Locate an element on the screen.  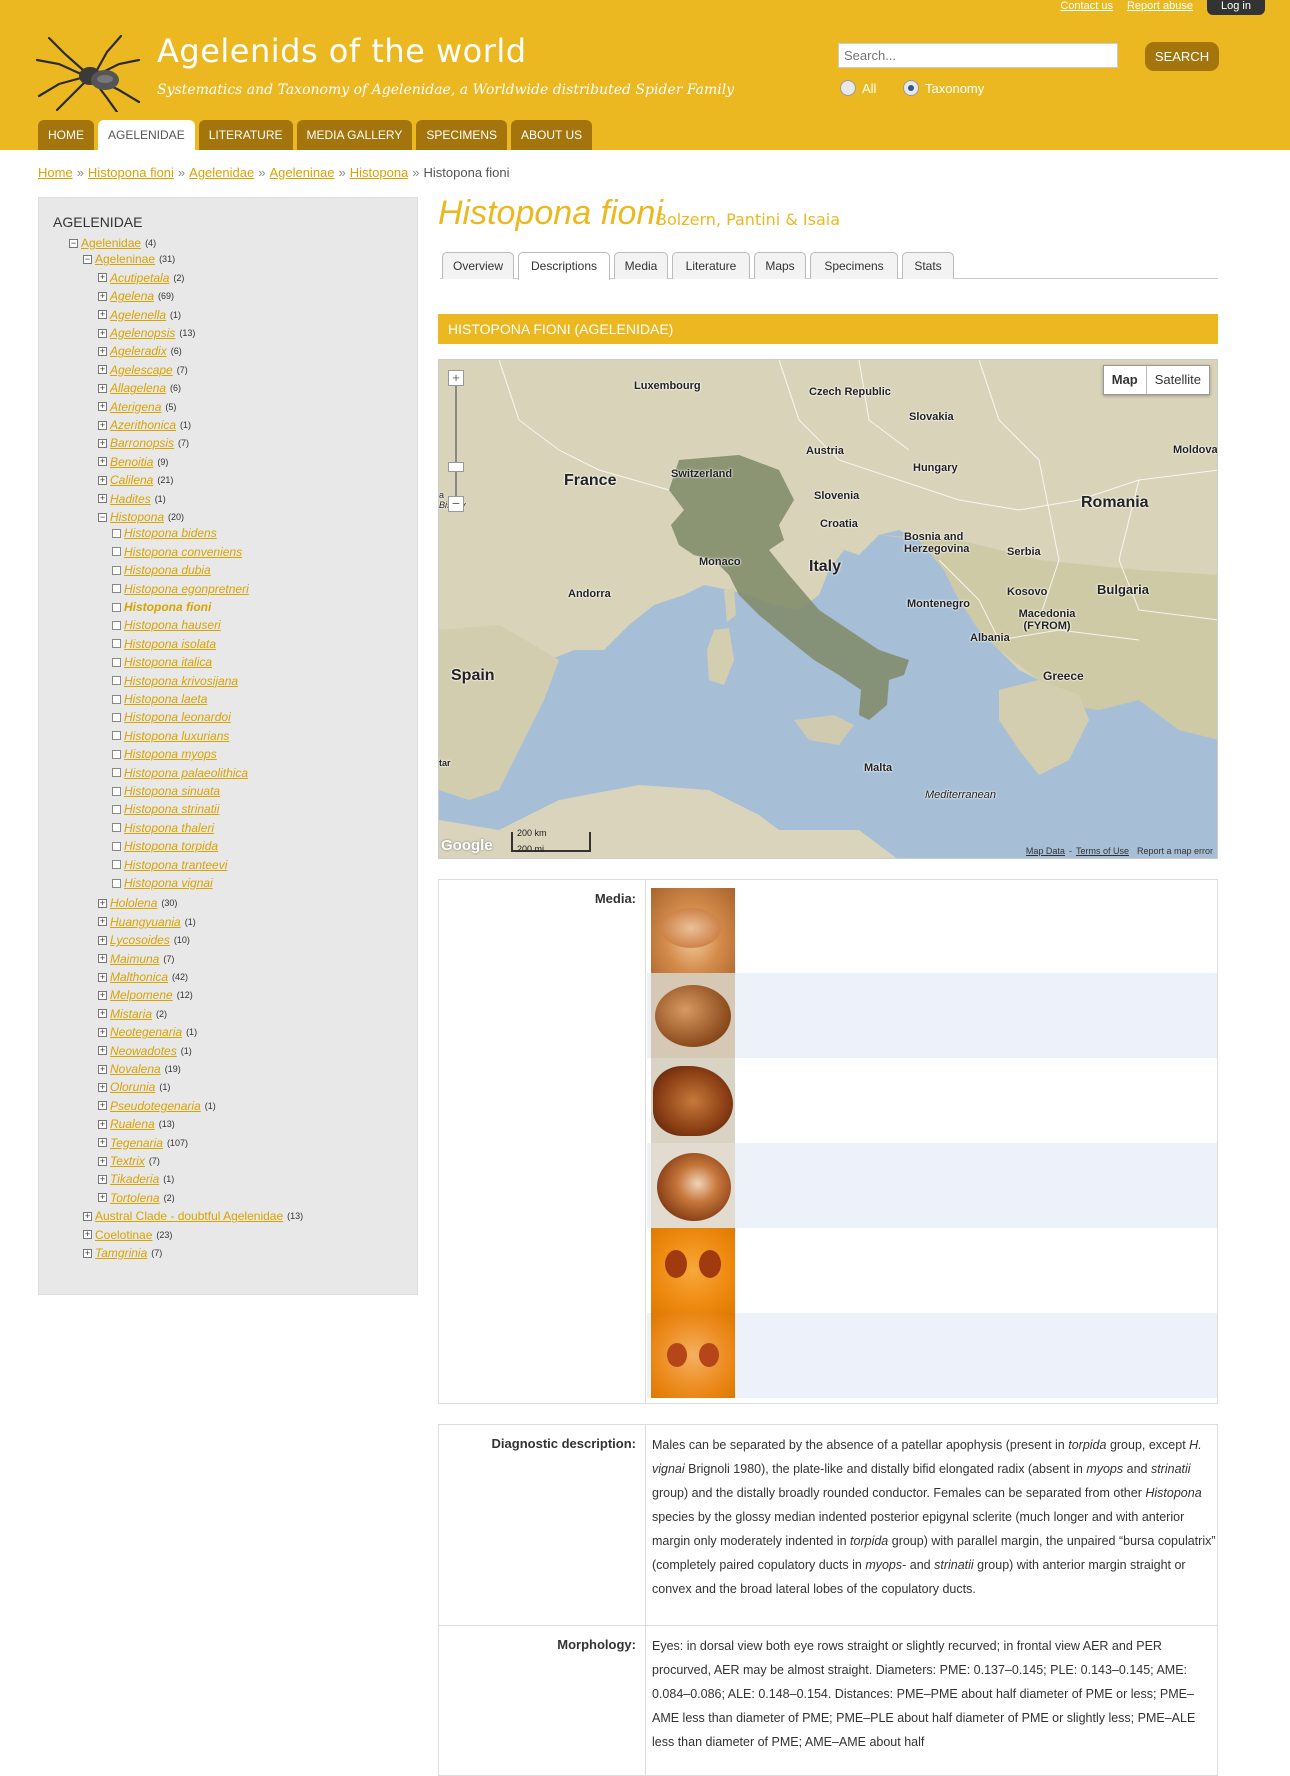
tree-link: Tegenaria is located at coordinates (136, 1143).